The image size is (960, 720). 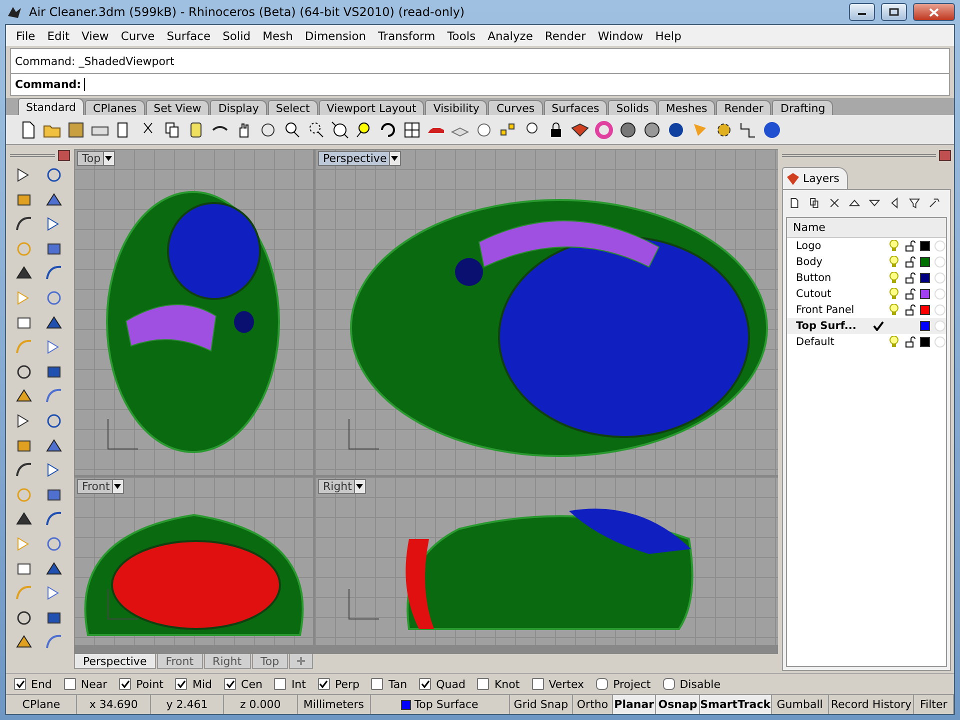 I want to click on toolbar-tab: Select, so click(x=293, y=107).